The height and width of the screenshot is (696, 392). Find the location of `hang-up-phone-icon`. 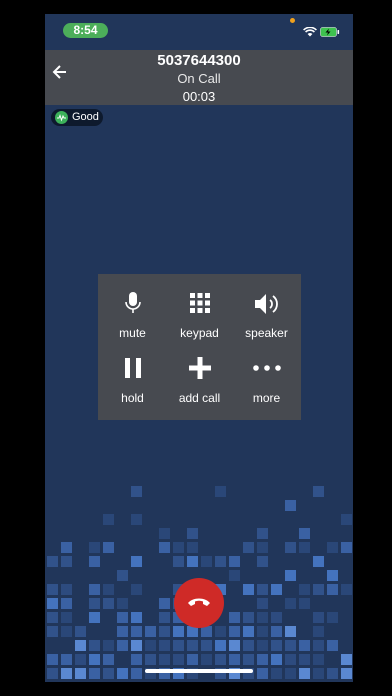

hang-up-phone-icon is located at coordinates (199, 602).